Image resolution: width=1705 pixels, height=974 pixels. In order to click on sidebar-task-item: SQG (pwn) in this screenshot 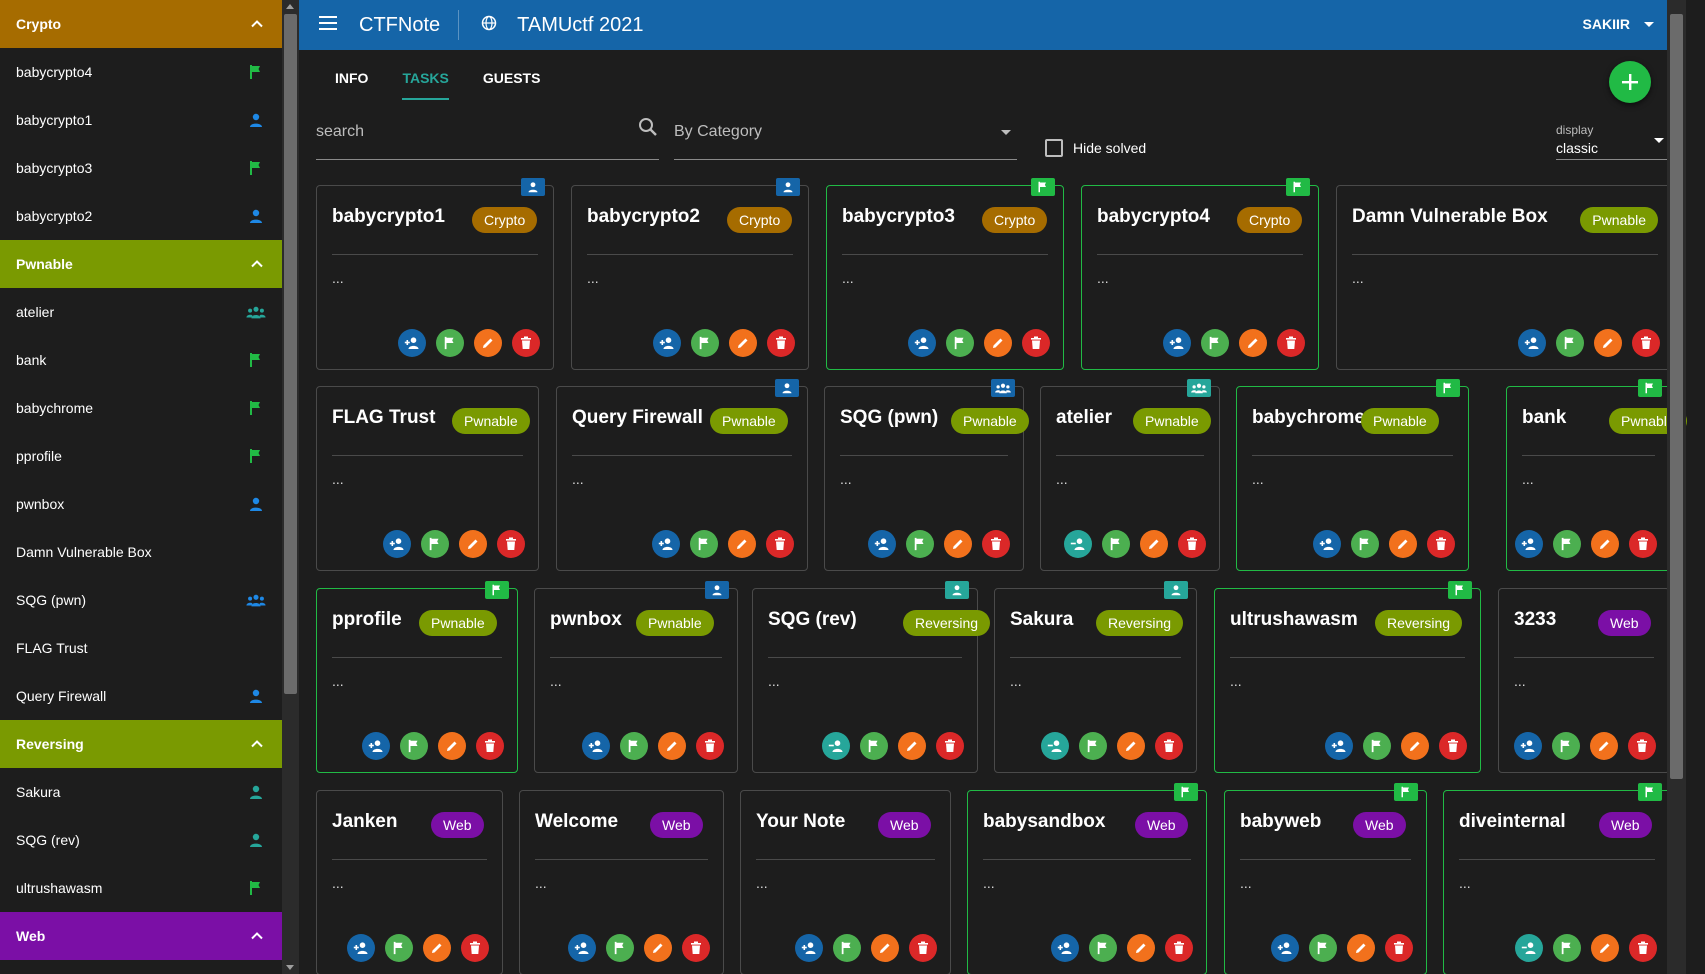, I will do `click(141, 600)`.